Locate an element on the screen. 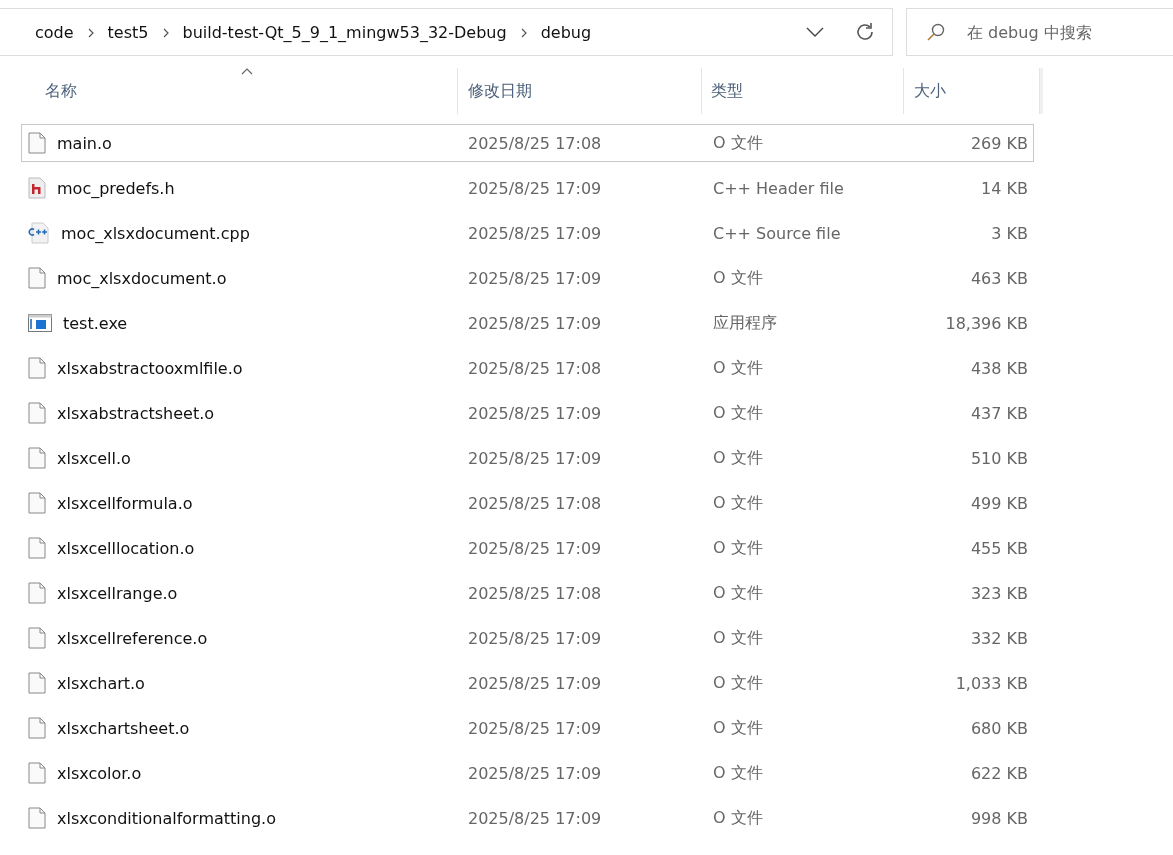  file-row: xlsxcellreference.o 2025/8/25 17:09 O 文件 332 KB is located at coordinates (527, 638).